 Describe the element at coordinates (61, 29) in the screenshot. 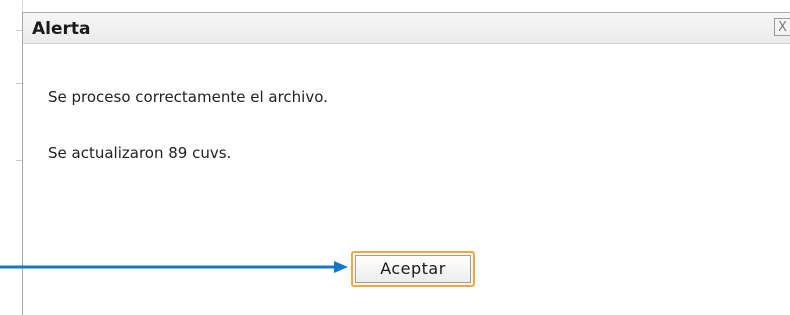

I see `dialog-title: Alerta` at that location.